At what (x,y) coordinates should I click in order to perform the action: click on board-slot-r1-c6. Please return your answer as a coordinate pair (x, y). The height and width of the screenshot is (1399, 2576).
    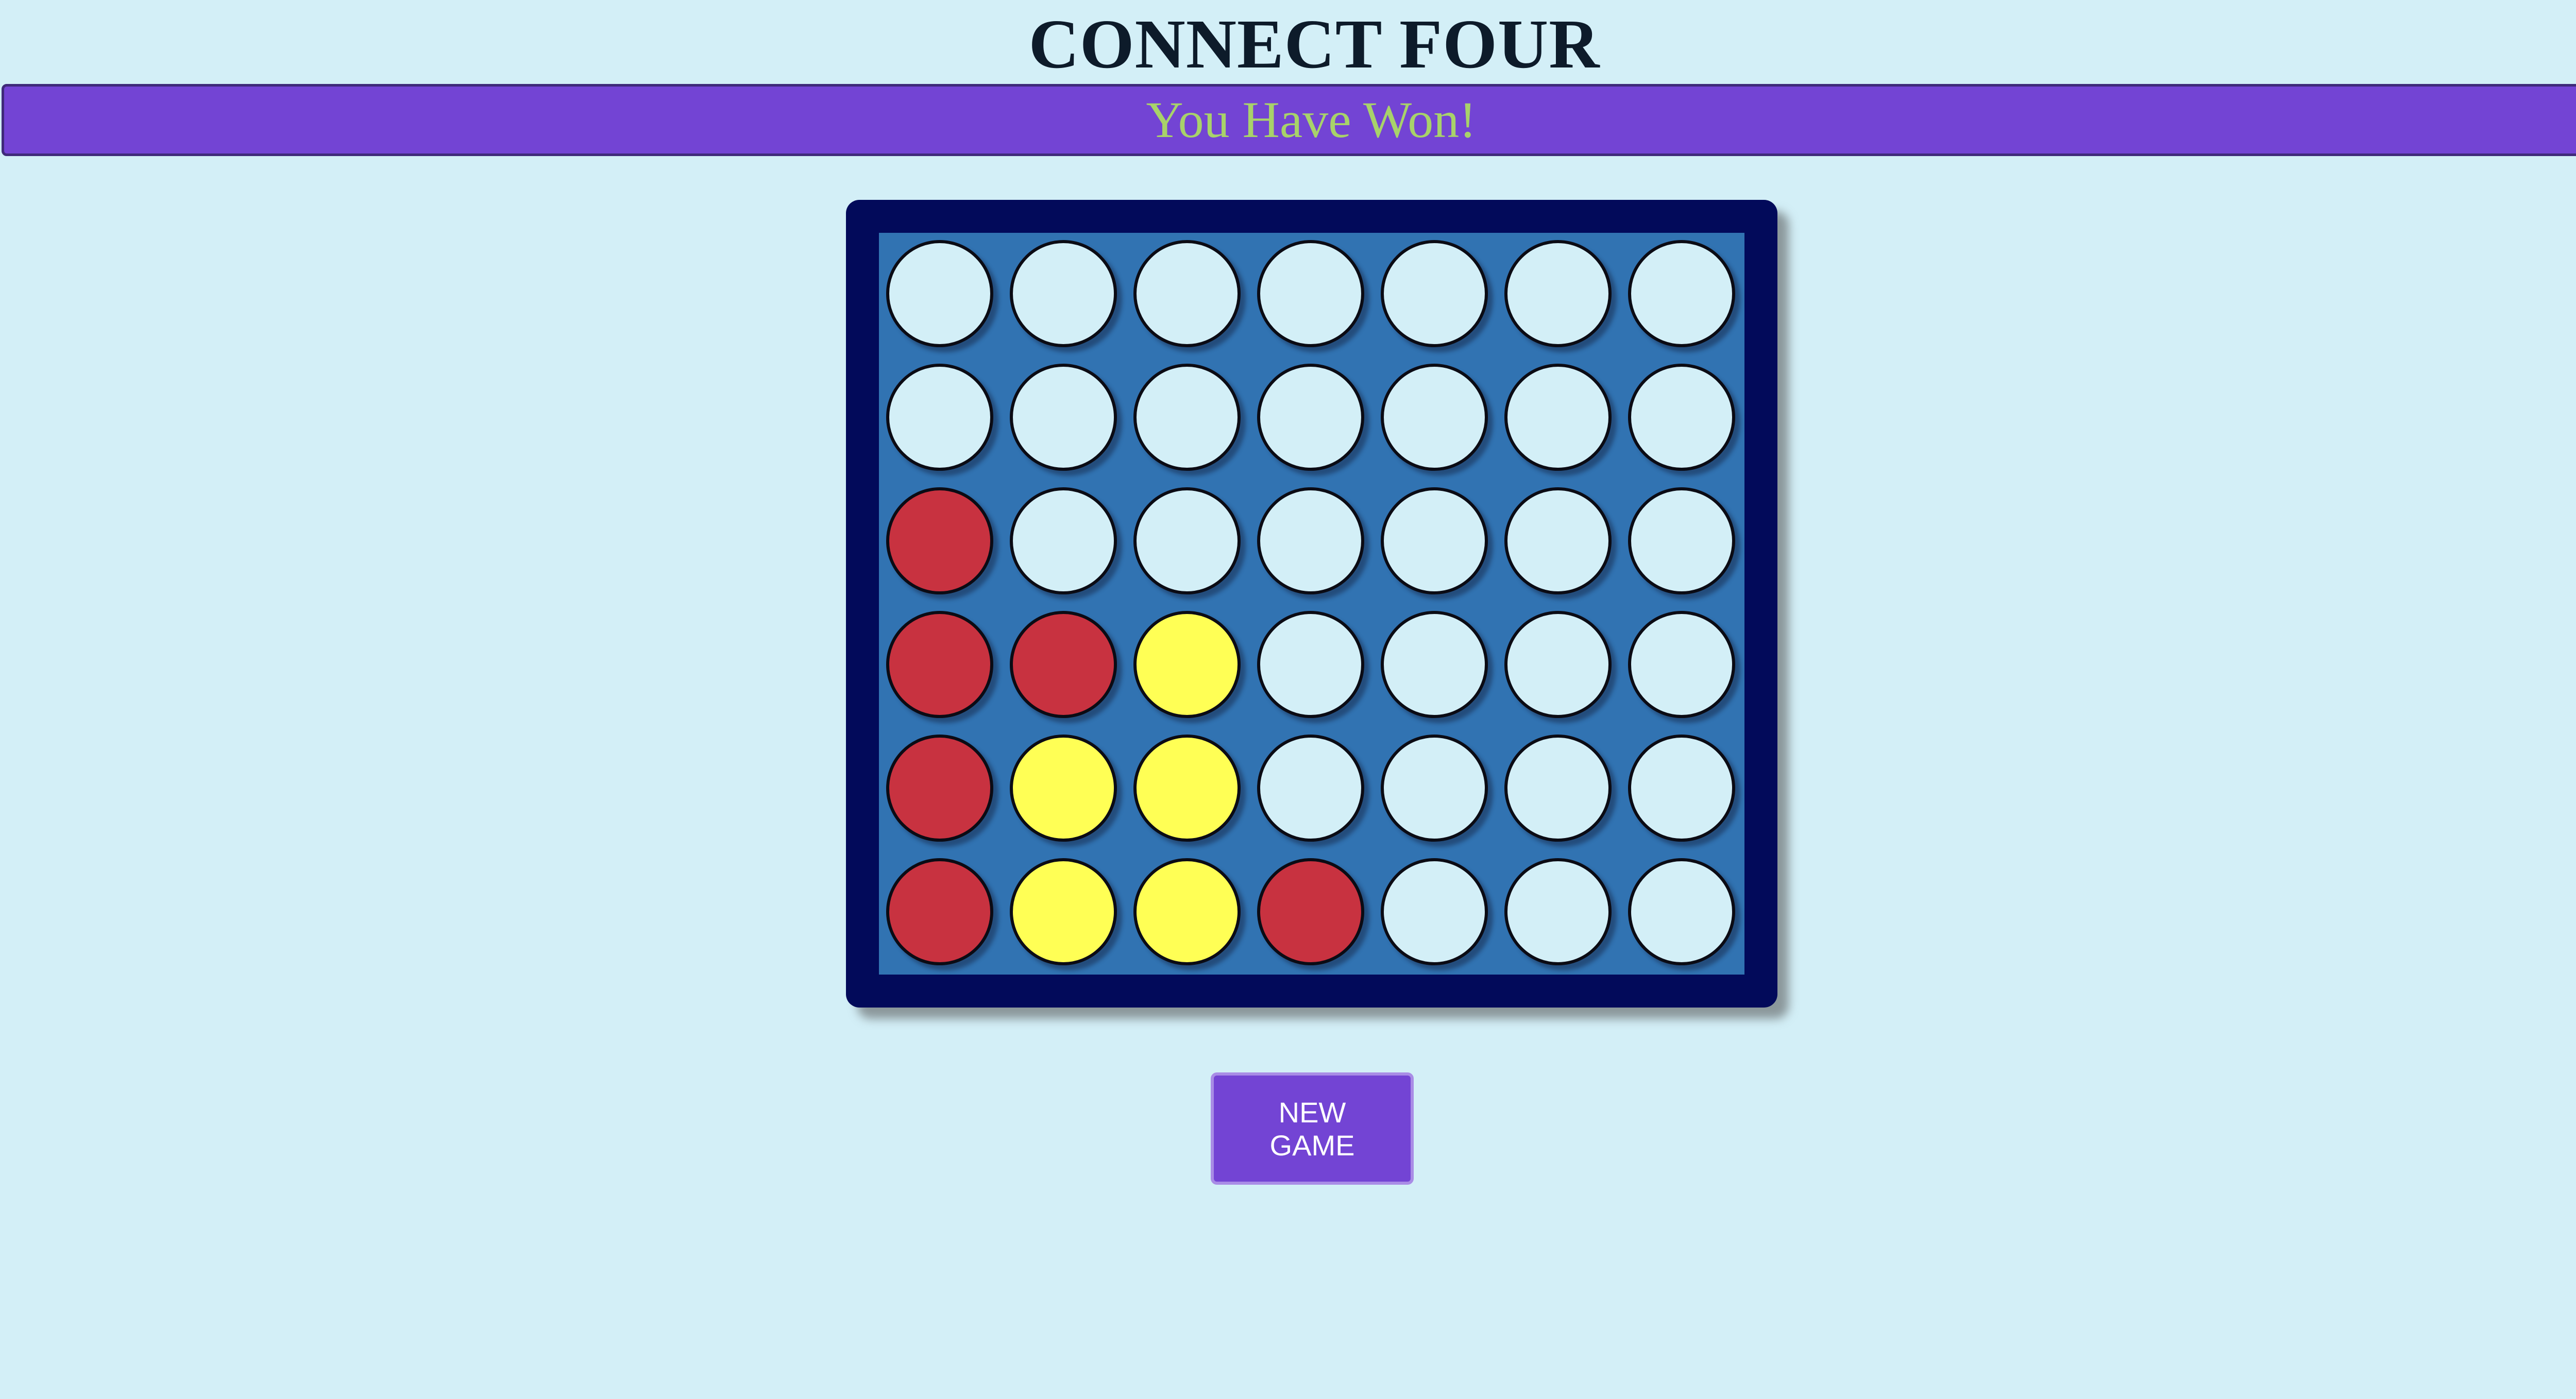
    Looking at the image, I should click on (1558, 293).